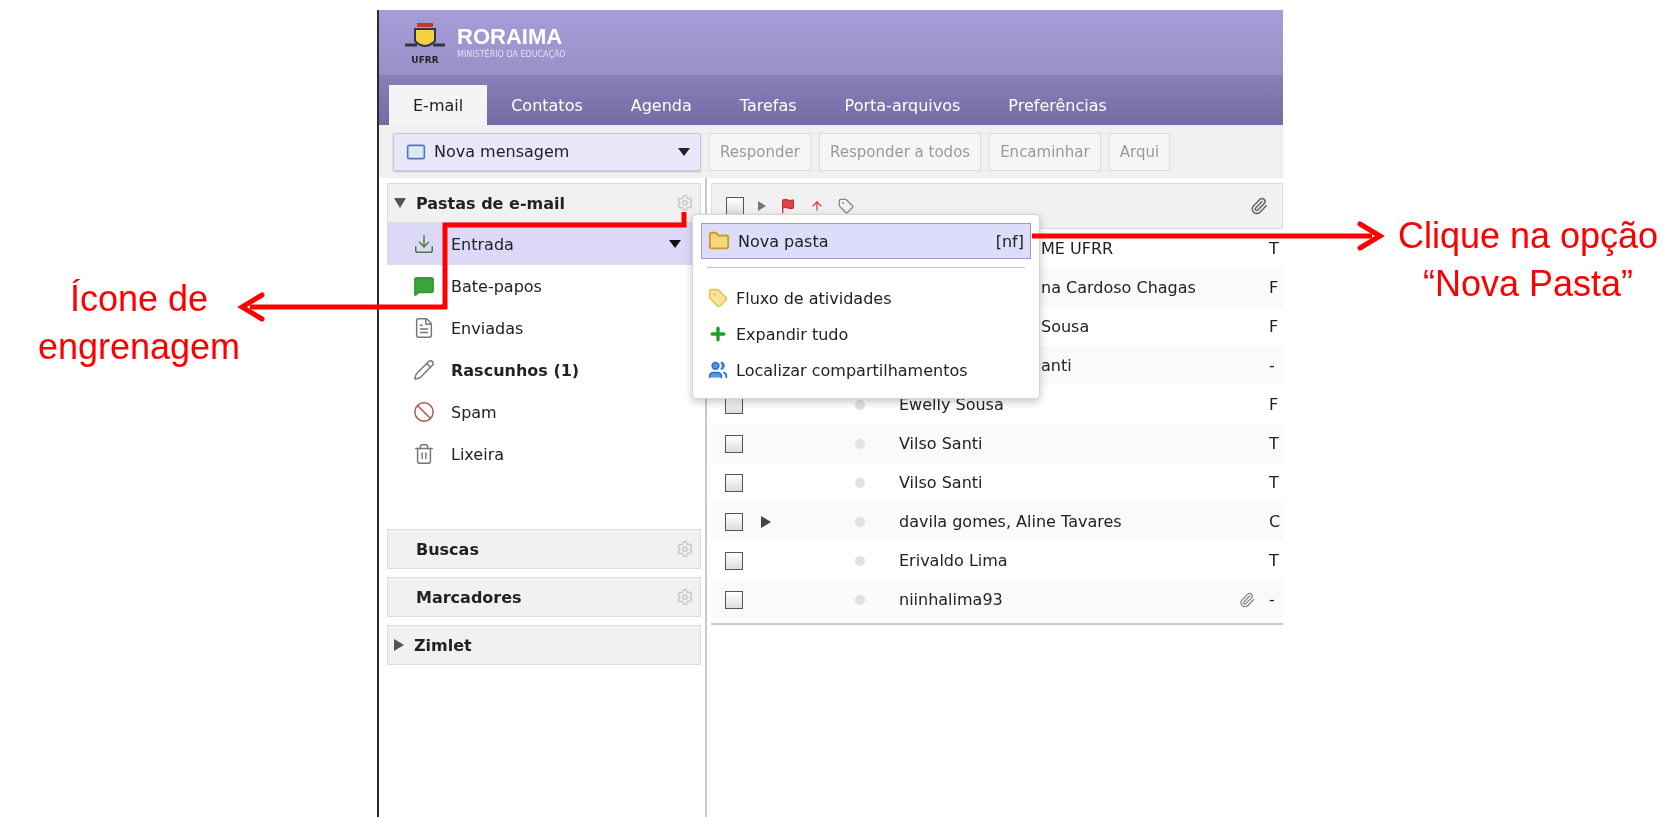  I want to click on collapsed-triangle-icon, so click(399, 645).